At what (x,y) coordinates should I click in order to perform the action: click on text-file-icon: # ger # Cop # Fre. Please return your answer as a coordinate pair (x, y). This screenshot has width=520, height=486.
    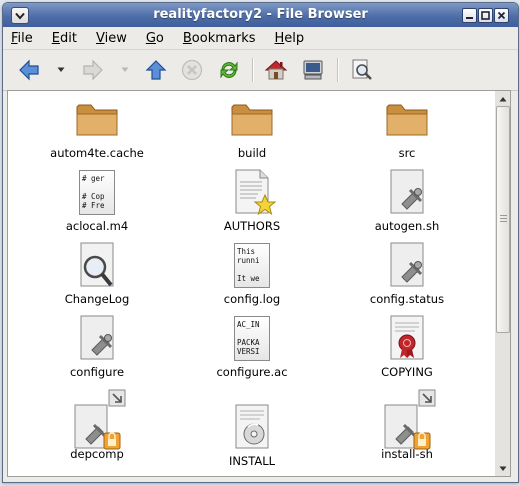
    Looking at the image, I should click on (97, 192).